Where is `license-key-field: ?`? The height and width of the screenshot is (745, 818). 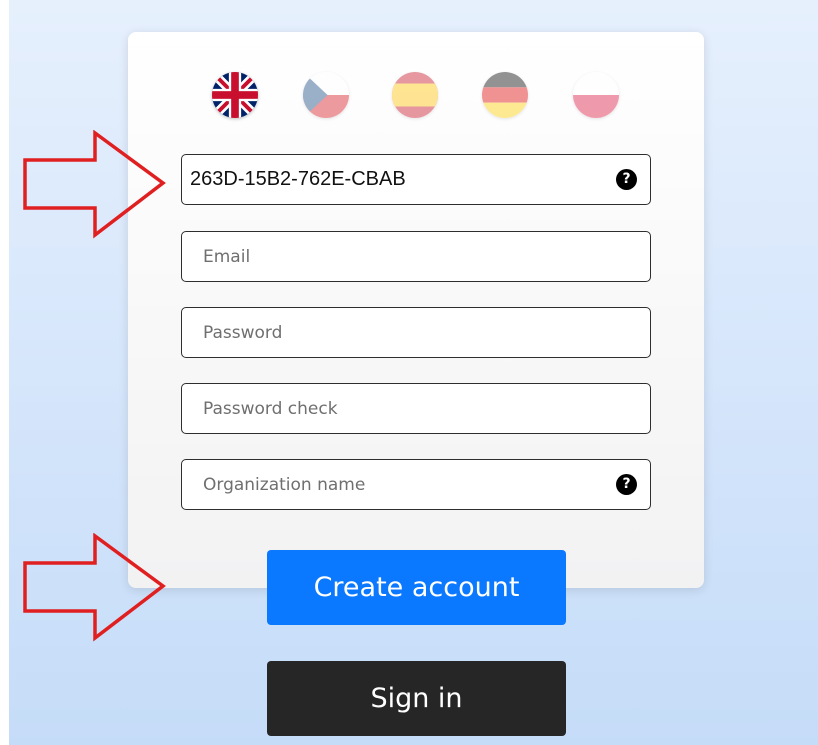
license-key-field: ? is located at coordinates (416, 179).